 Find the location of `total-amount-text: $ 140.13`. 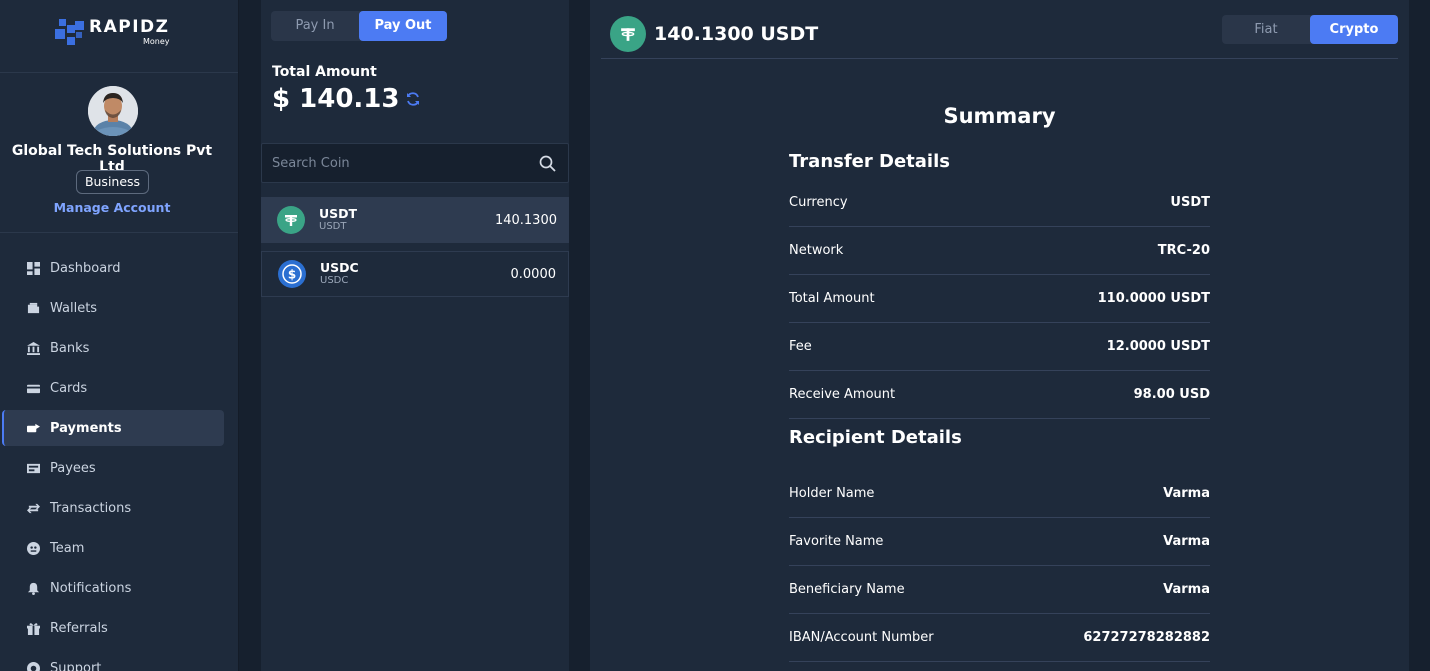

total-amount-text: $ 140.13 is located at coordinates (336, 99).